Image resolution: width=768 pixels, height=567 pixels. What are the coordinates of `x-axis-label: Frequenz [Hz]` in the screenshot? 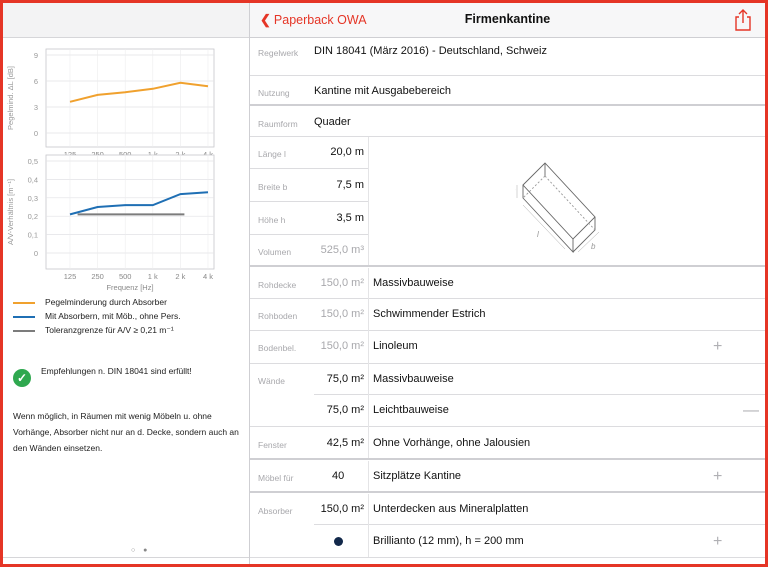 It's located at (129, 287).